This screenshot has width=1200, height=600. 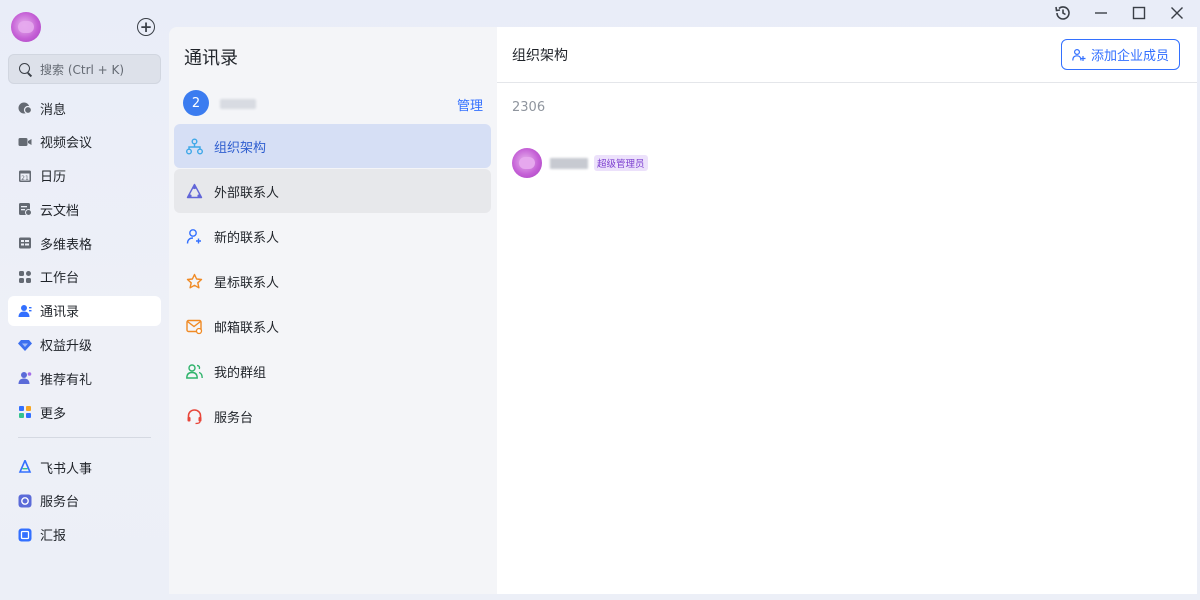 What do you see at coordinates (194, 280) in the screenshot?
I see `star-icon` at bounding box center [194, 280].